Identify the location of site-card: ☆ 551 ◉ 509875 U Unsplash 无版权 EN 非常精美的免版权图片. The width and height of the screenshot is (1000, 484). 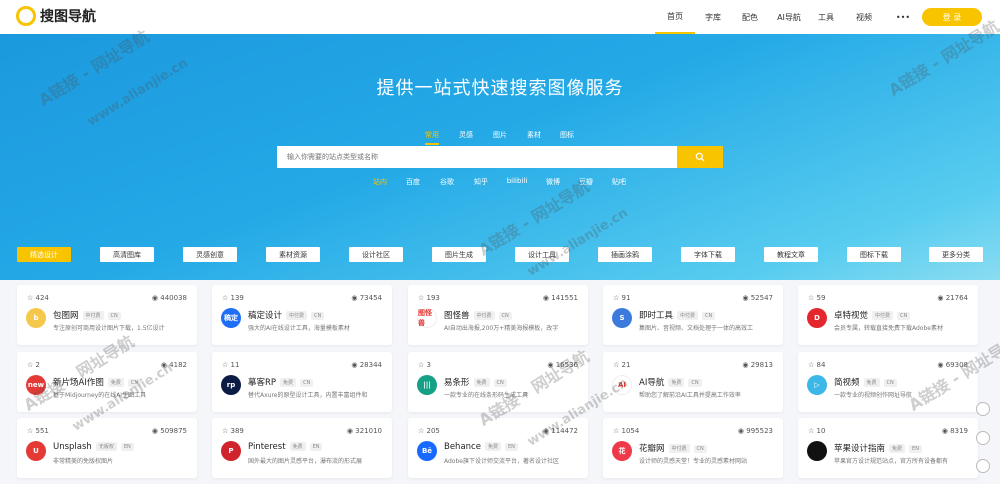
(107, 448).